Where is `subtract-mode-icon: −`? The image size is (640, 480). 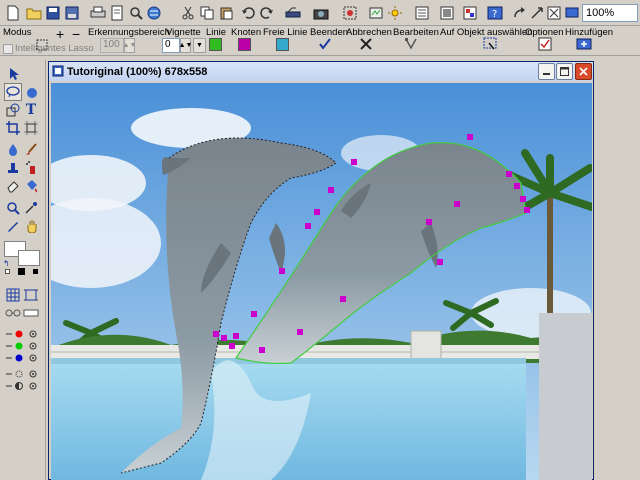
subtract-mode-icon: − is located at coordinates (76, 34).